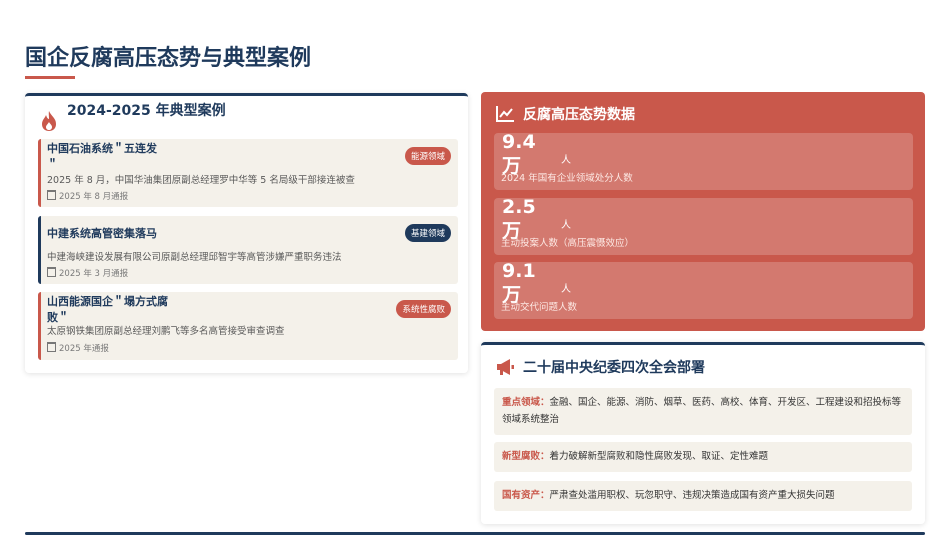 The image size is (950, 535). Describe the element at coordinates (107, 309) in the screenshot. I see `case-title: 山西能源国企＂塌方式腐败＂` at that location.